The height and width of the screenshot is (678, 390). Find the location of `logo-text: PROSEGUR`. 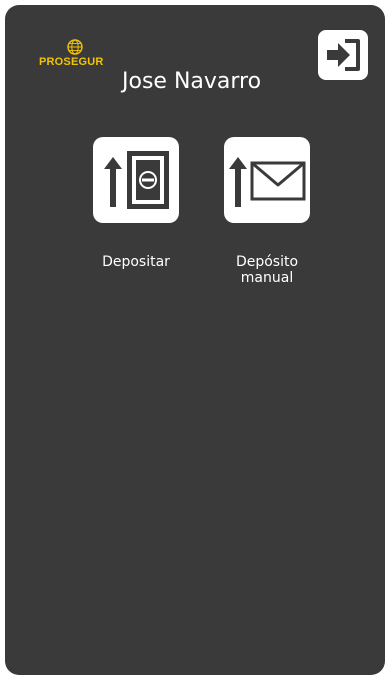

logo-text: PROSEGUR is located at coordinates (71, 62).